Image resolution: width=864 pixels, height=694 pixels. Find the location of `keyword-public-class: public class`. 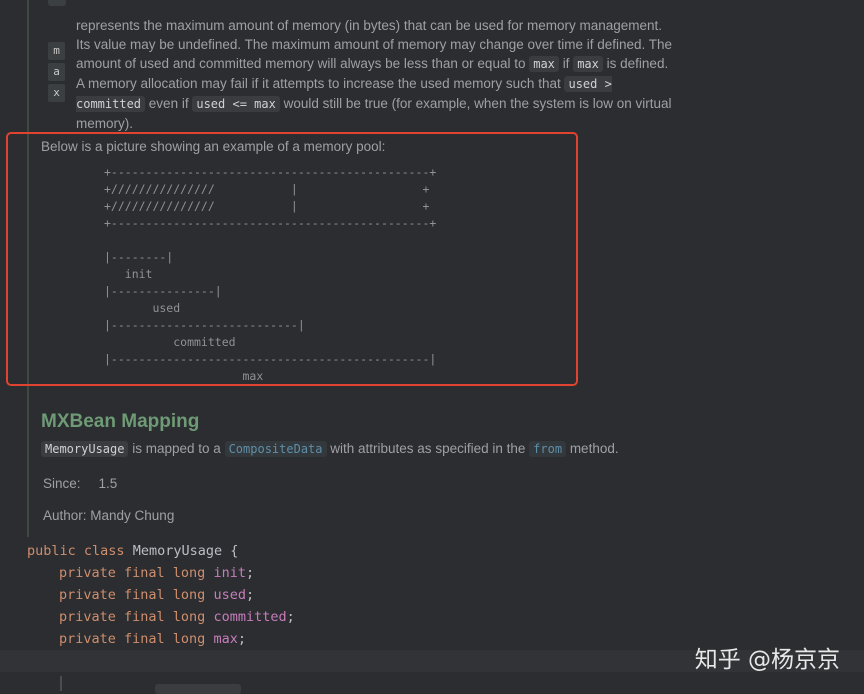

keyword-public-class: public class is located at coordinates (76, 551).